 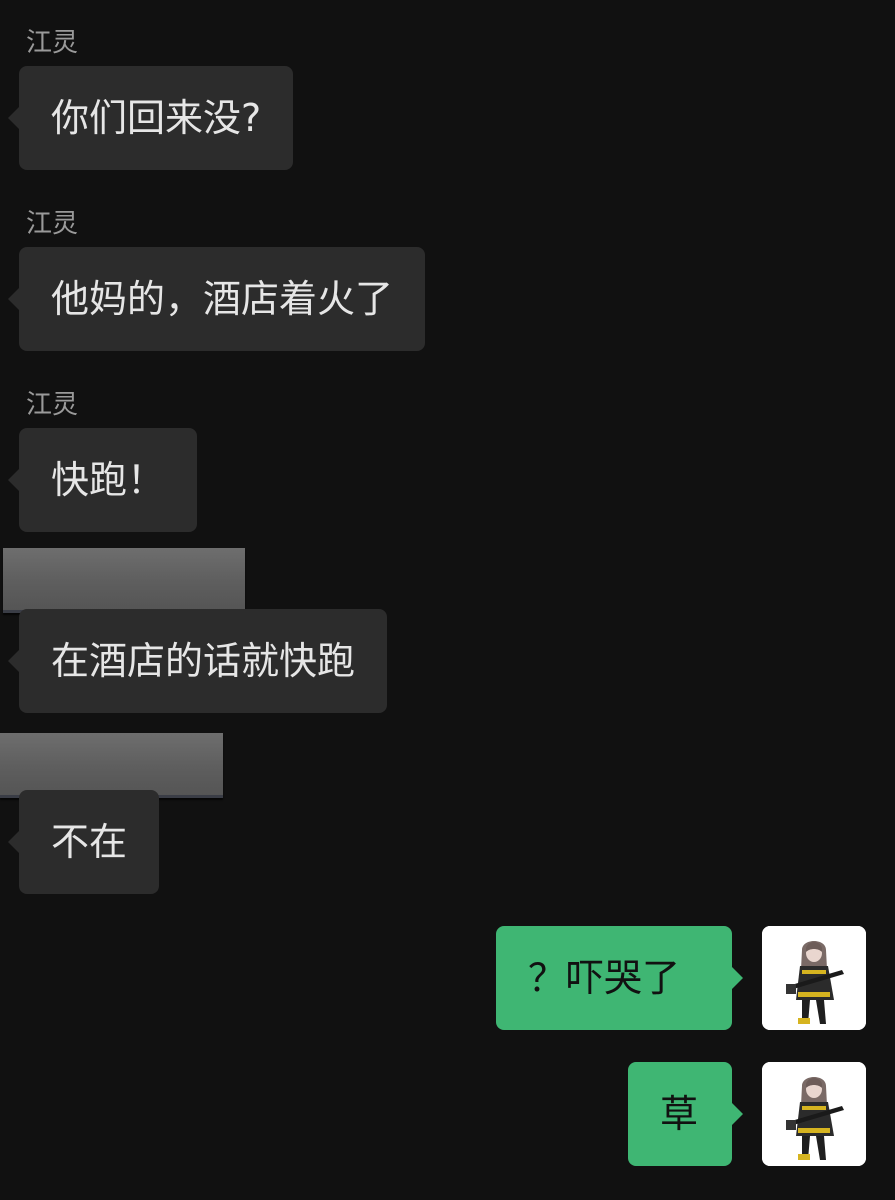 I want to click on incoming-message-bubble: 你们回来没?, so click(x=151, y=118).